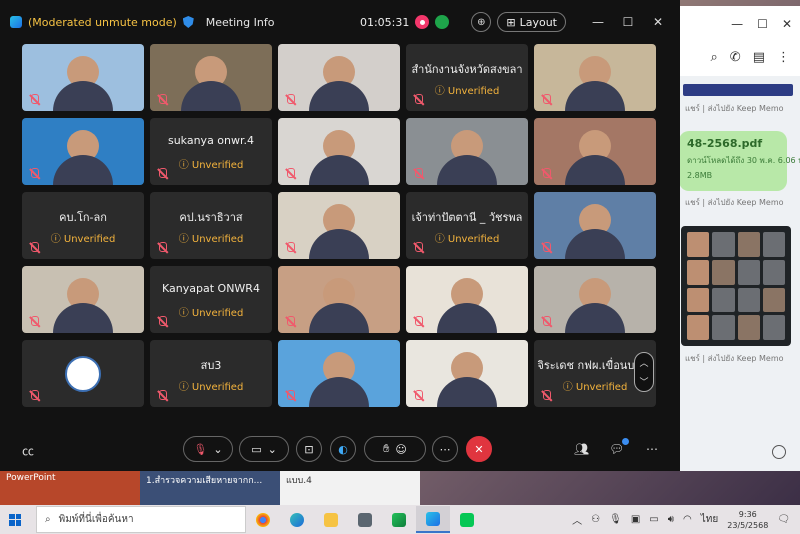 The width and height of the screenshot is (800, 534). What do you see at coordinates (635, 519) in the screenshot?
I see `camera-tray-icon: ▣` at bounding box center [635, 519].